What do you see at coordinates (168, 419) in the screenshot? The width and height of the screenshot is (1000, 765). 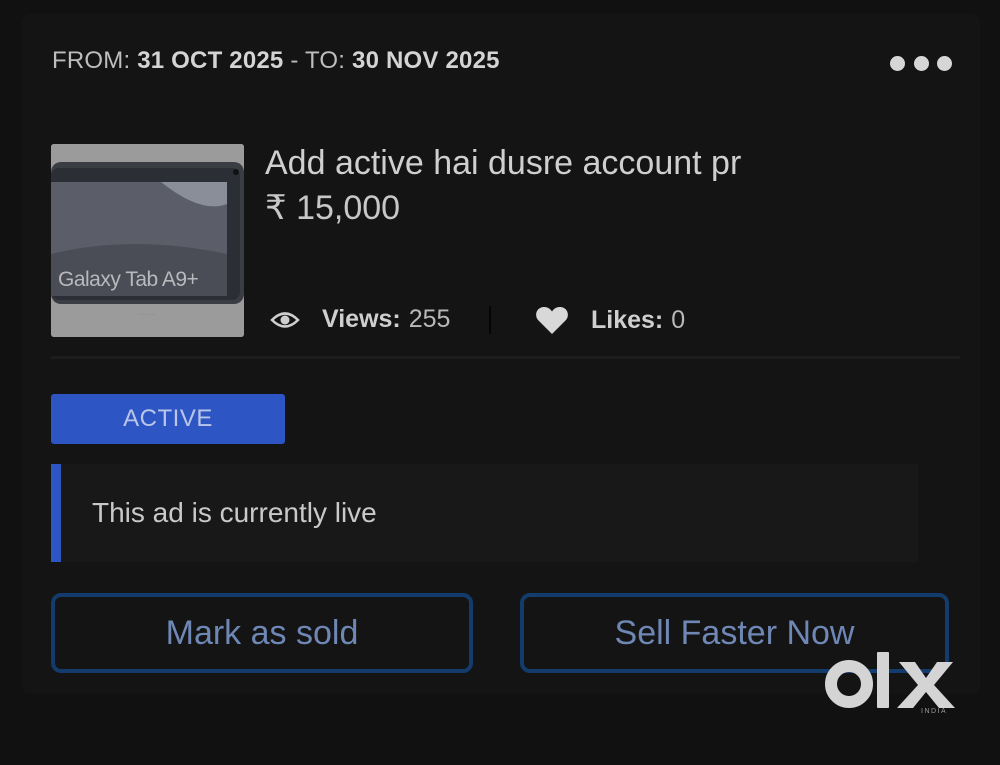 I see `status-badge: ACTIVE` at bounding box center [168, 419].